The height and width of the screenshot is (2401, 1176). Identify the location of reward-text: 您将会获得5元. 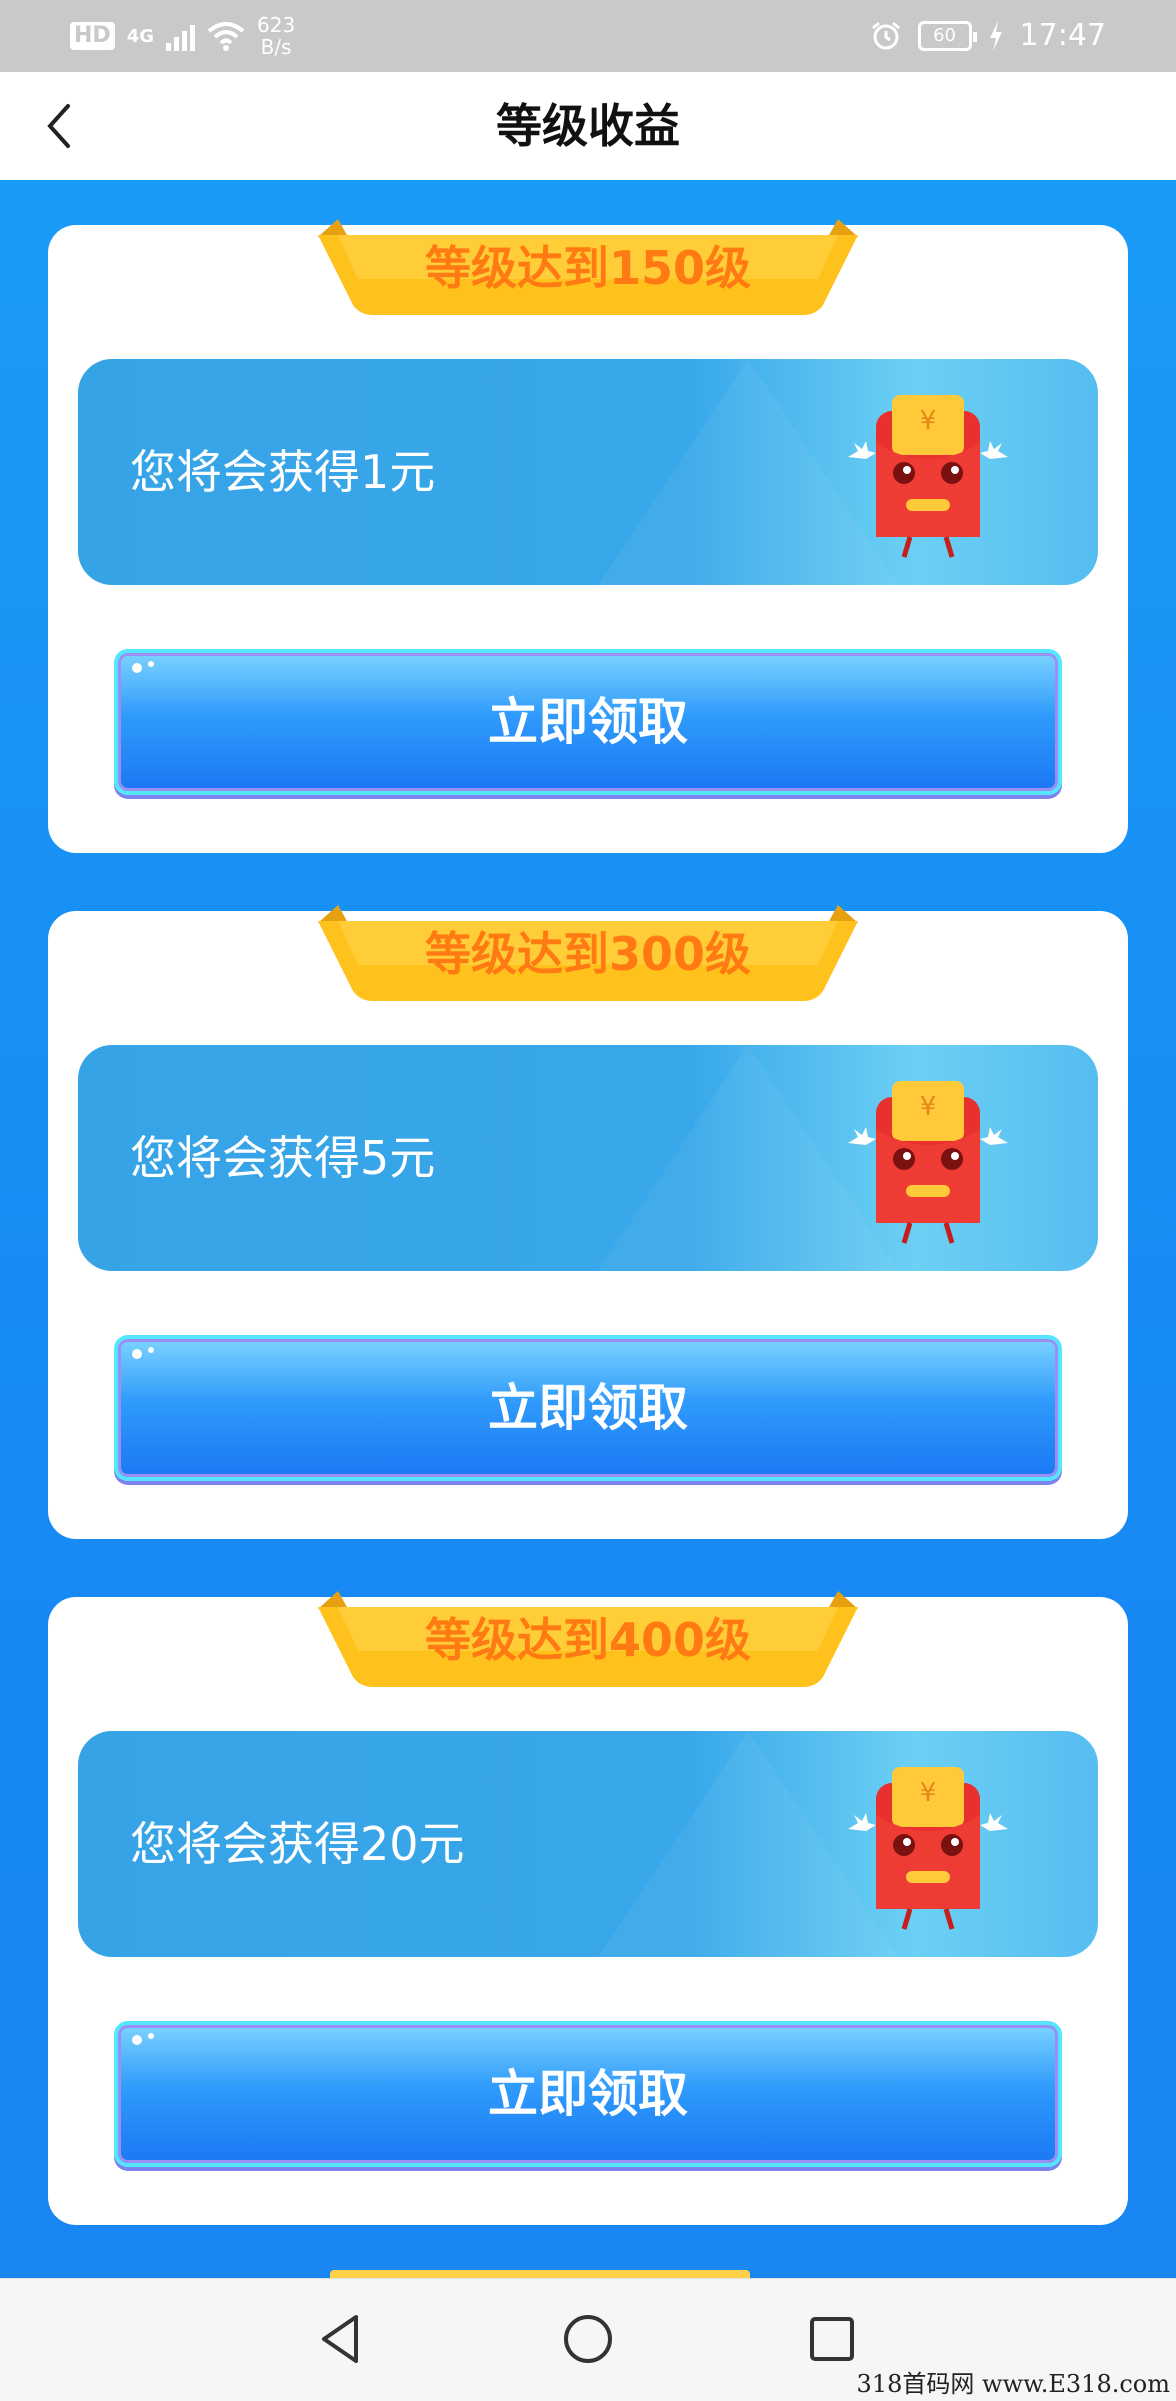
(283, 1158).